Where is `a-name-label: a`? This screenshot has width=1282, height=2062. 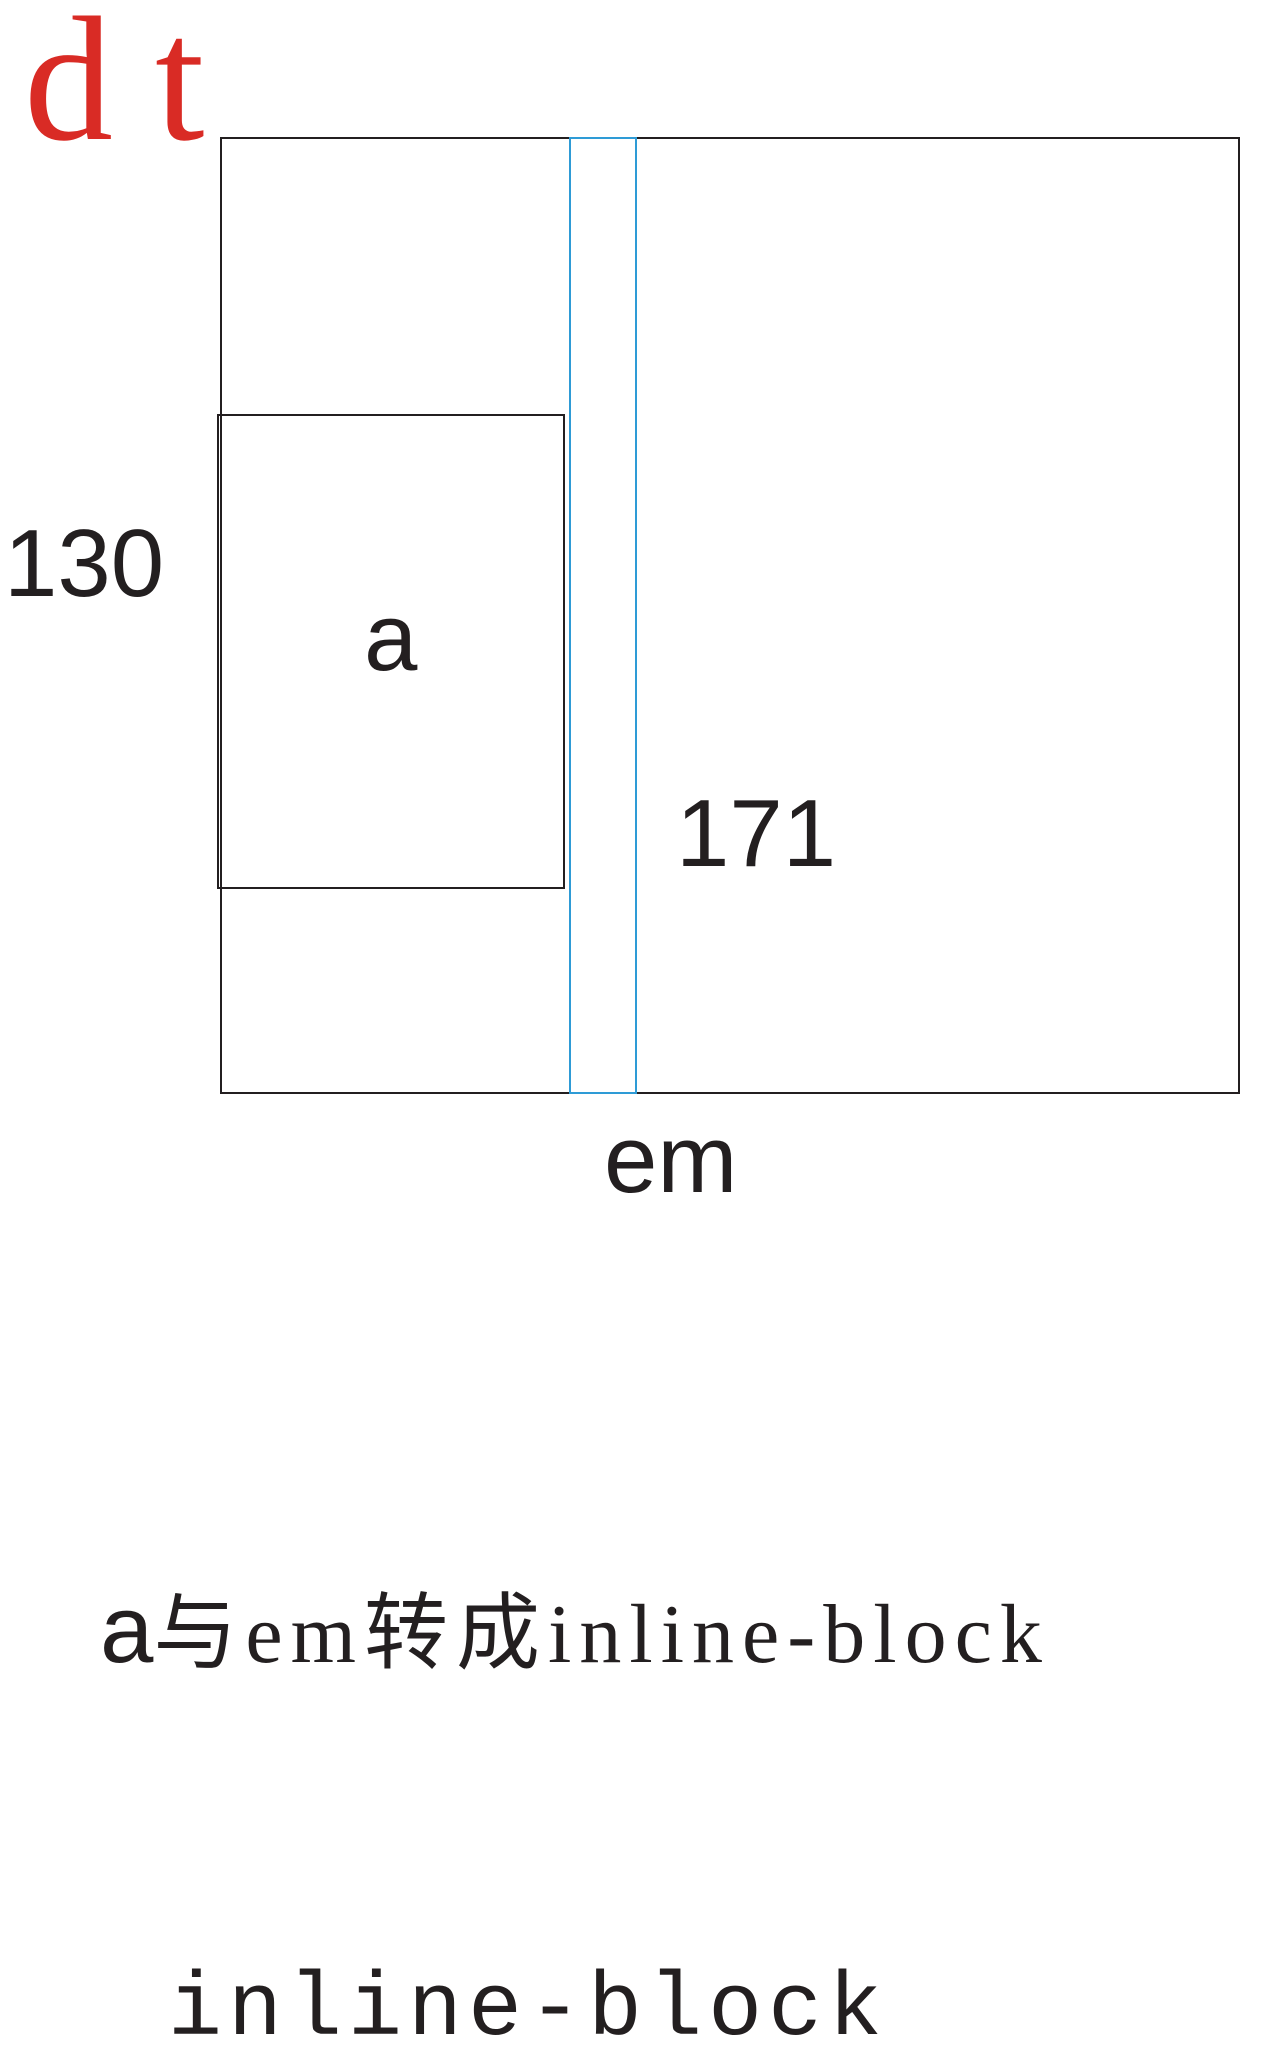
a-name-label: a is located at coordinates (391, 637).